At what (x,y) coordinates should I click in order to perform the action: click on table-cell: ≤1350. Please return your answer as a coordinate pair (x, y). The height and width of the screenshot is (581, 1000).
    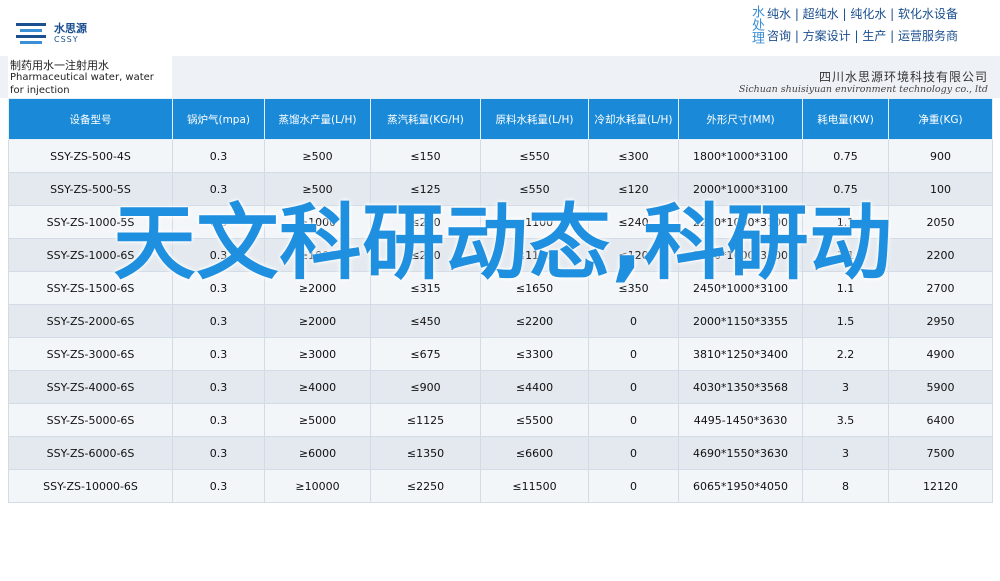
    Looking at the image, I should click on (425, 453).